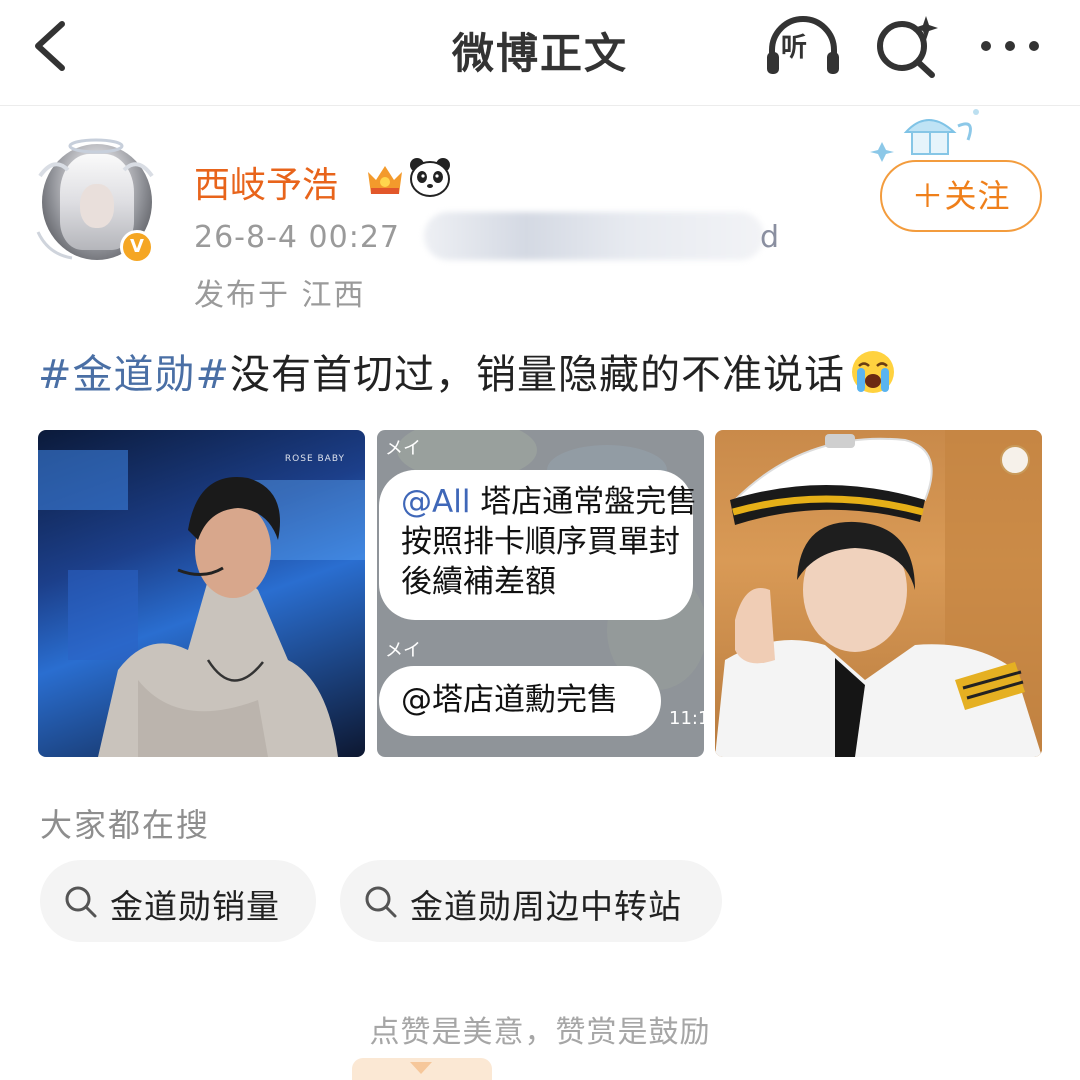 Image resolution: width=1080 pixels, height=1080 pixels. What do you see at coordinates (686, 718) in the screenshot?
I see `chat-timestamp: 11:1` at bounding box center [686, 718].